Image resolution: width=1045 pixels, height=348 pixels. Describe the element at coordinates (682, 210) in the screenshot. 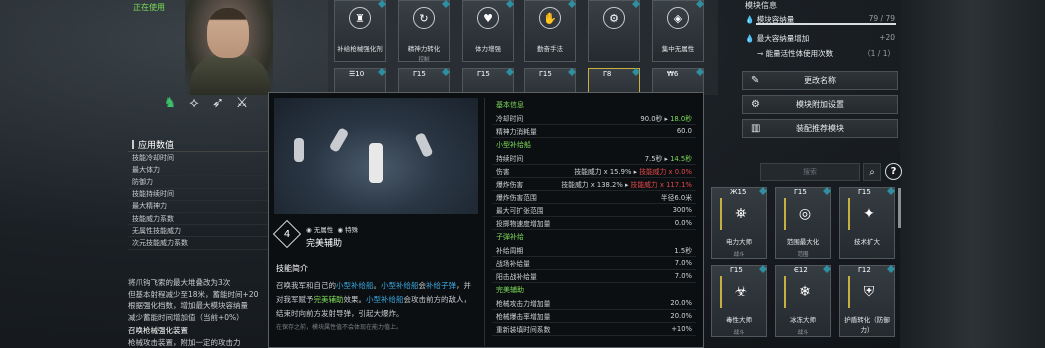

I see `row-value: 300%` at that location.